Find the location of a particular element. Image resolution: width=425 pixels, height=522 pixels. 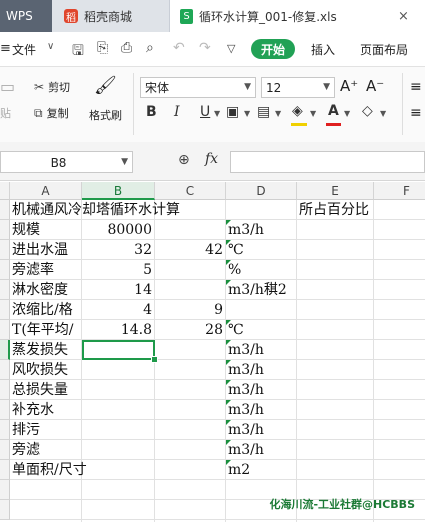

undo-icon: ↶ is located at coordinates (179, 48).